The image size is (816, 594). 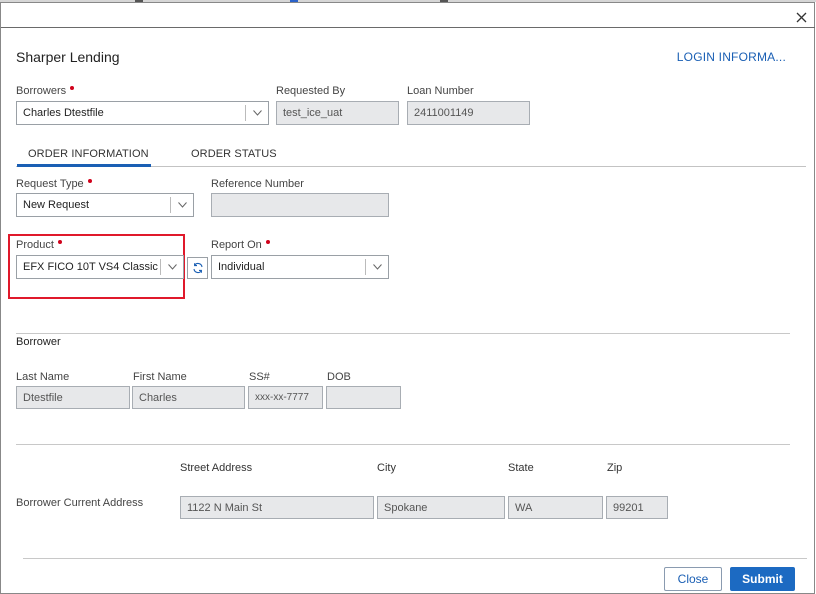 What do you see at coordinates (313, 113) in the screenshot?
I see `requested-by-value: test_ice_uat` at bounding box center [313, 113].